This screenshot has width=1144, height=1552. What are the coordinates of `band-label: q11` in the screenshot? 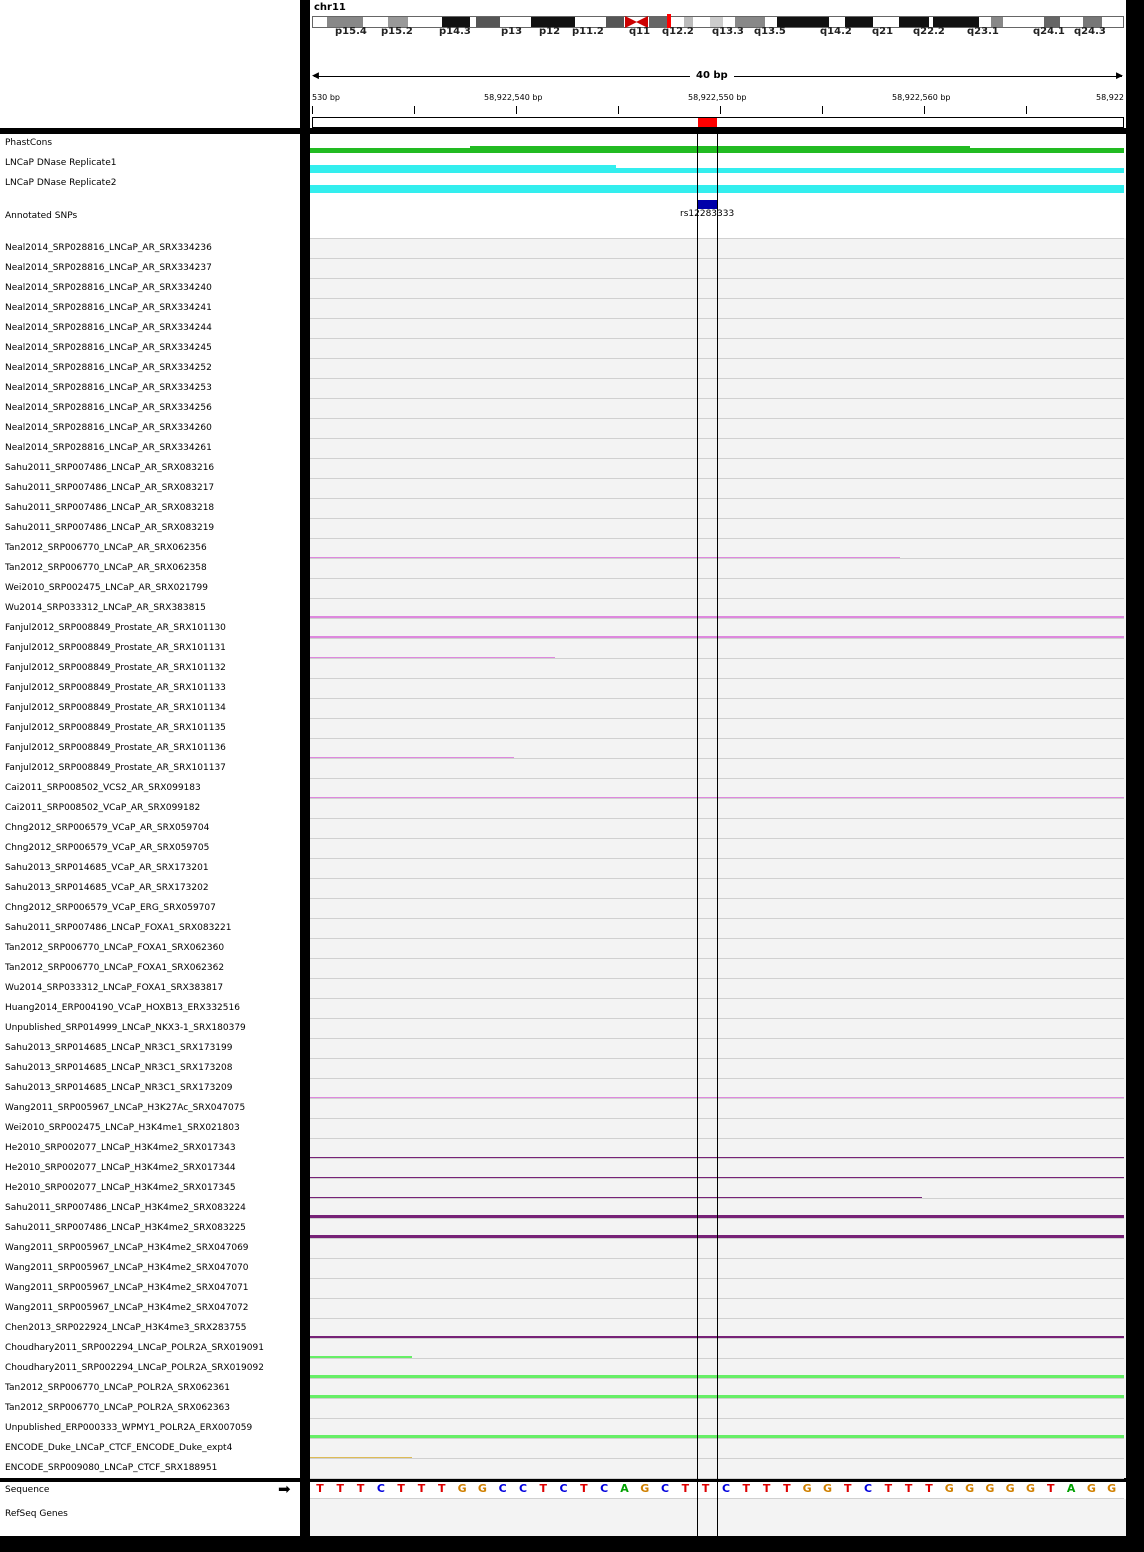 It's located at (640, 31).